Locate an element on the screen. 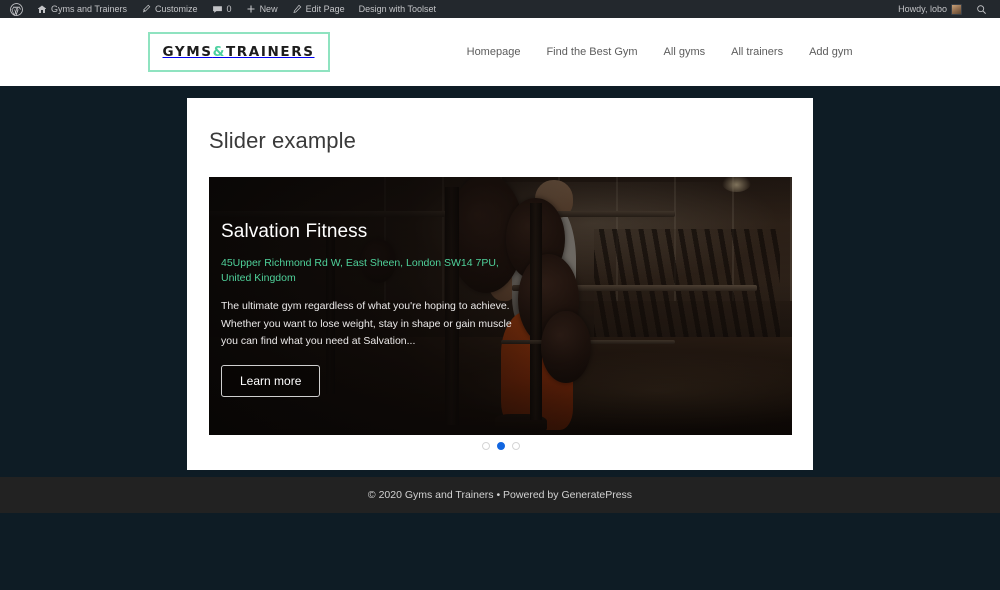 The width and height of the screenshot is (1000, 590). wordpress-logo-icon is located at coordinates (16, 9).